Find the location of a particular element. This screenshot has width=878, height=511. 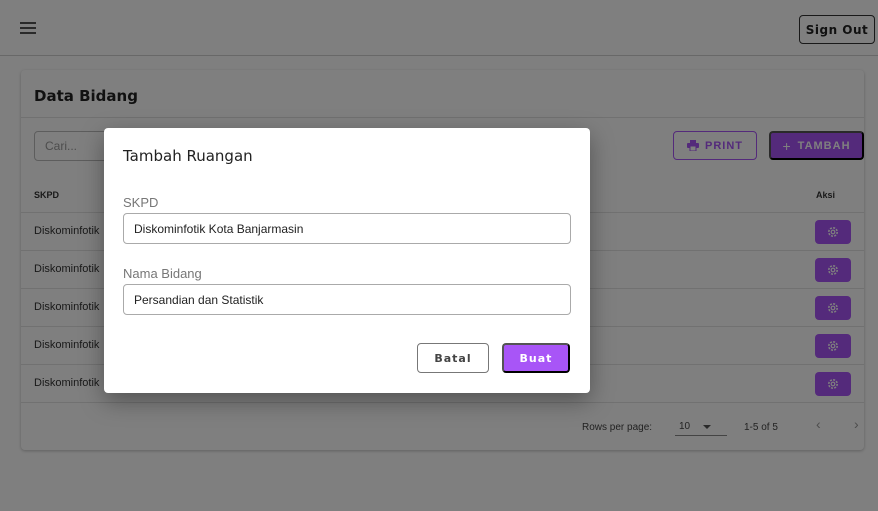

nama-bidang-field-label: Nama Bidang is located at coordinates (162, 273).